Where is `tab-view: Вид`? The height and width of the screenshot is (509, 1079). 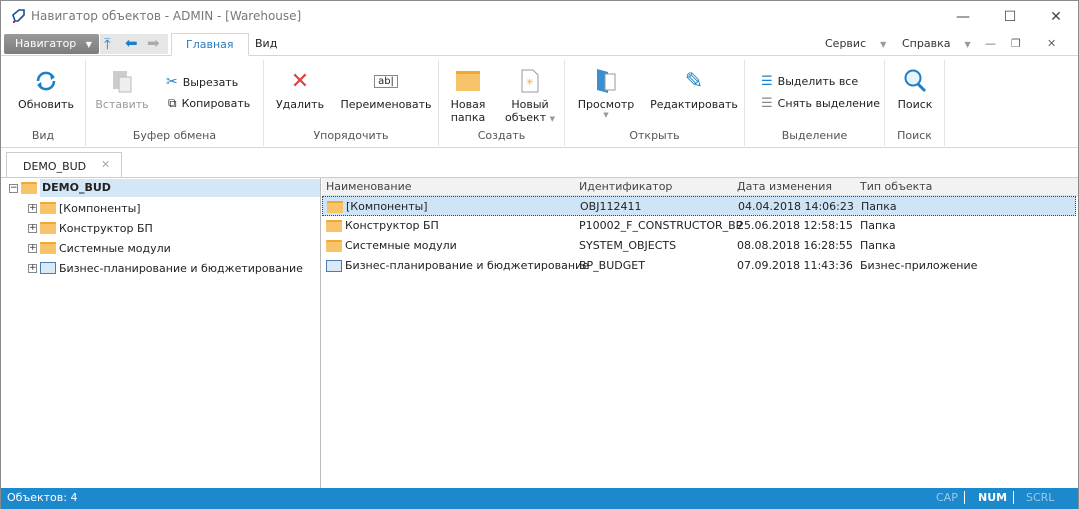 tab-view: Вид is located at coordinates (266, 44).